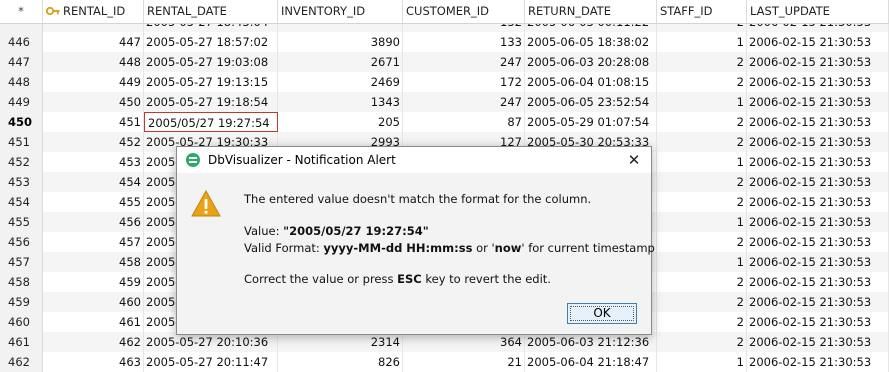  I want to click on cell-return-date: 2005-06-05 23:52:54, so click(591, 102).